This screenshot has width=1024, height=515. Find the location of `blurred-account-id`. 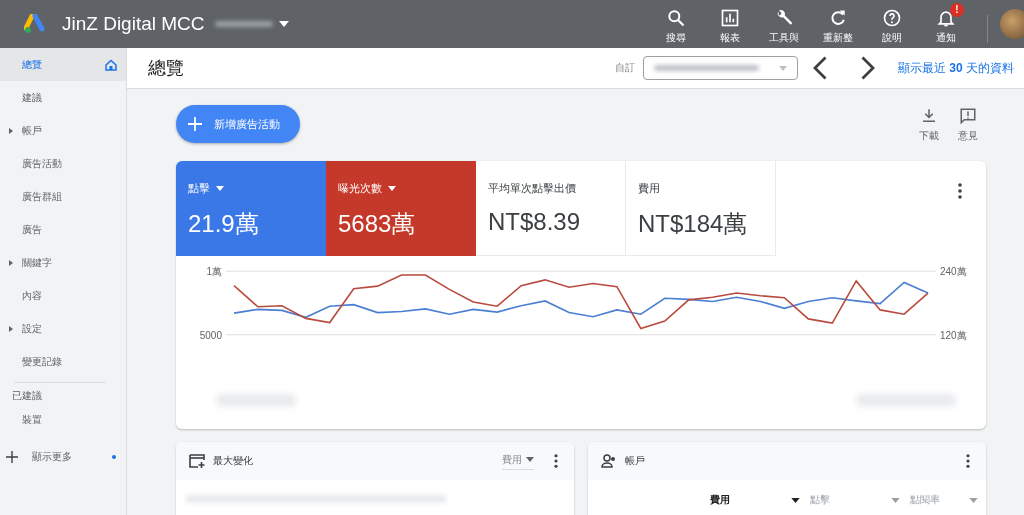

blurred-account-id is located at coordinates (243, 24).